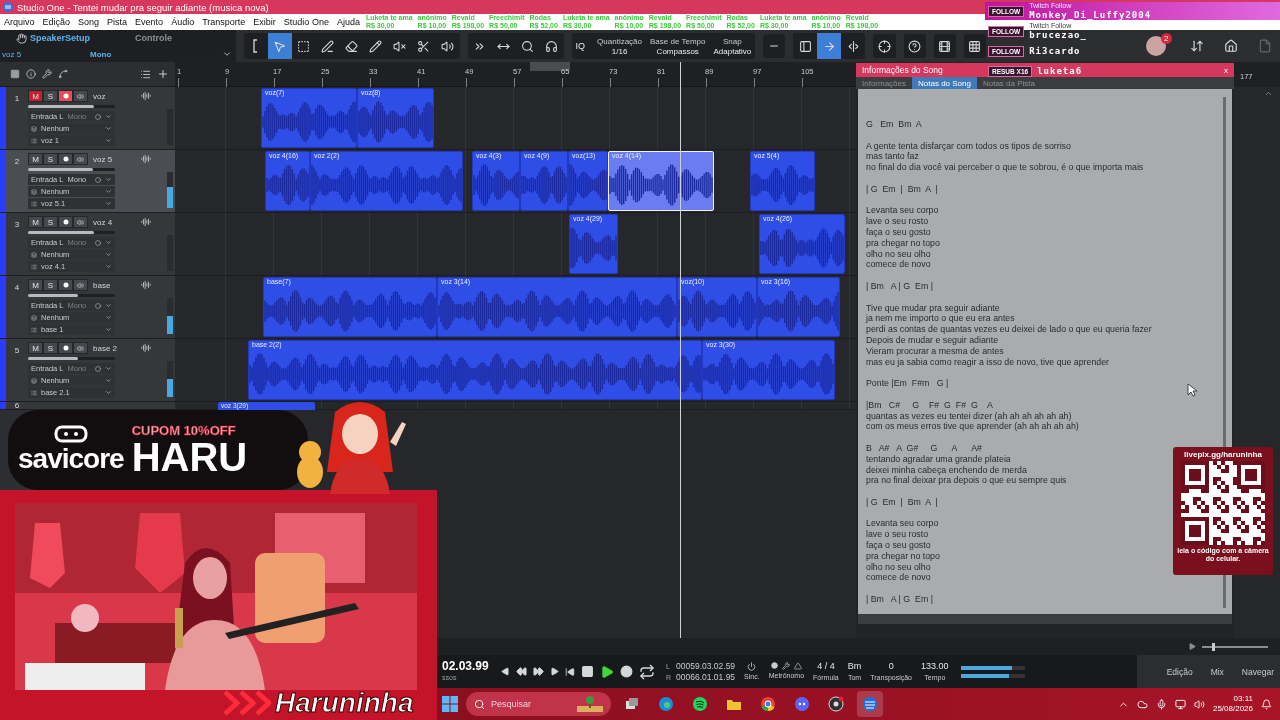  Describe the element at coordinates (829, 46) in the screenshot. I see `follow-button` at that location.